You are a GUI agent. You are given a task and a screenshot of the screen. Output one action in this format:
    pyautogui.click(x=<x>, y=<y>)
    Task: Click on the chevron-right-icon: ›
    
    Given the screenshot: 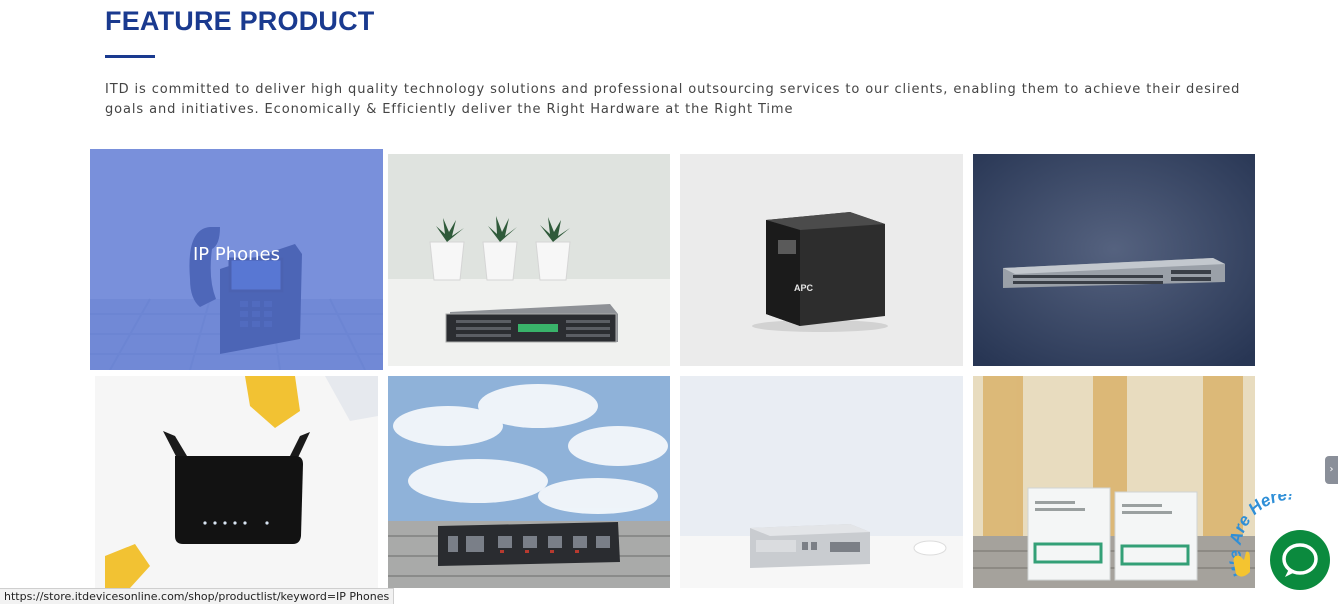 What is the action you would take?
    pyautogui.click(x=1331, y=469)
    